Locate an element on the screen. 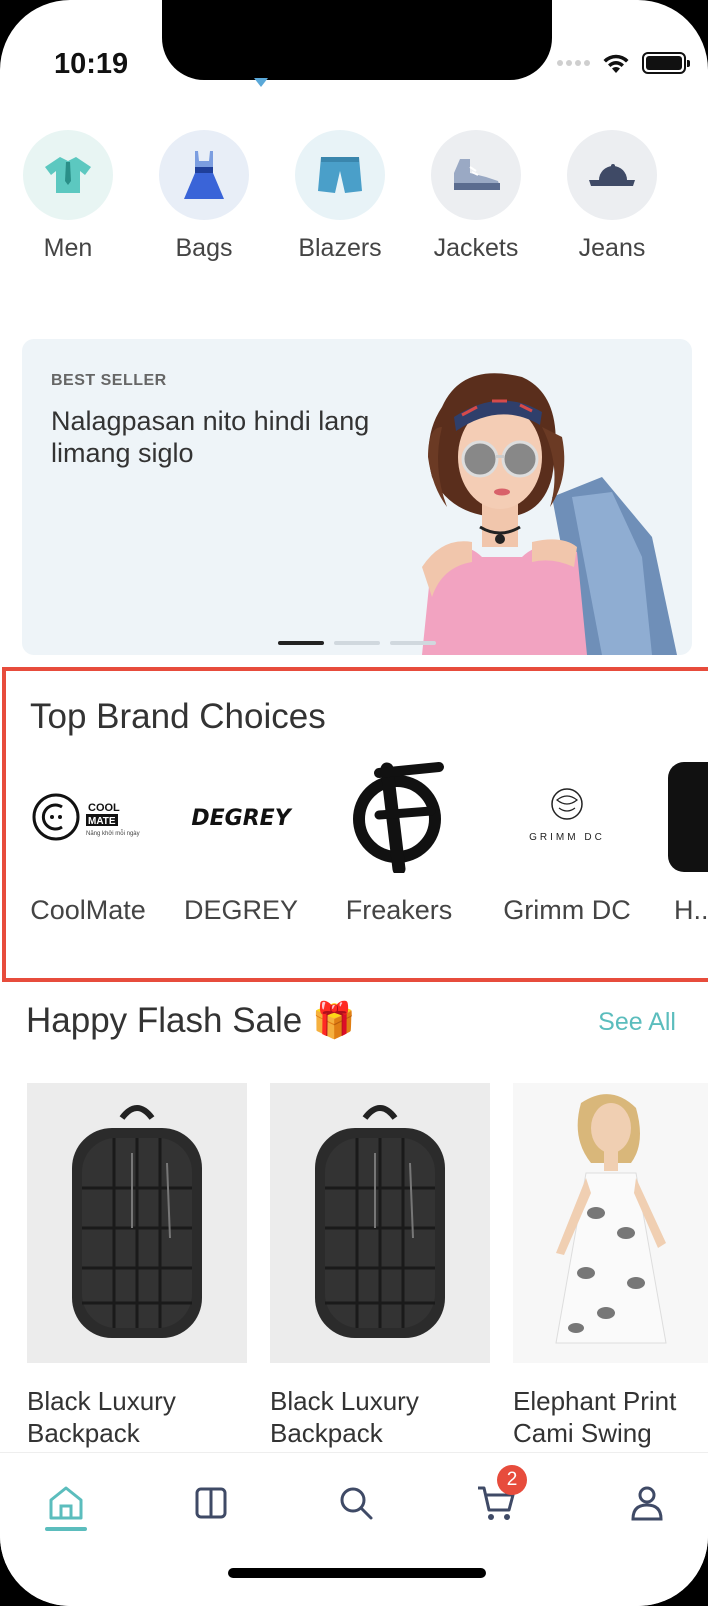  category-label: Jackets is located at coordinates (476, 248).